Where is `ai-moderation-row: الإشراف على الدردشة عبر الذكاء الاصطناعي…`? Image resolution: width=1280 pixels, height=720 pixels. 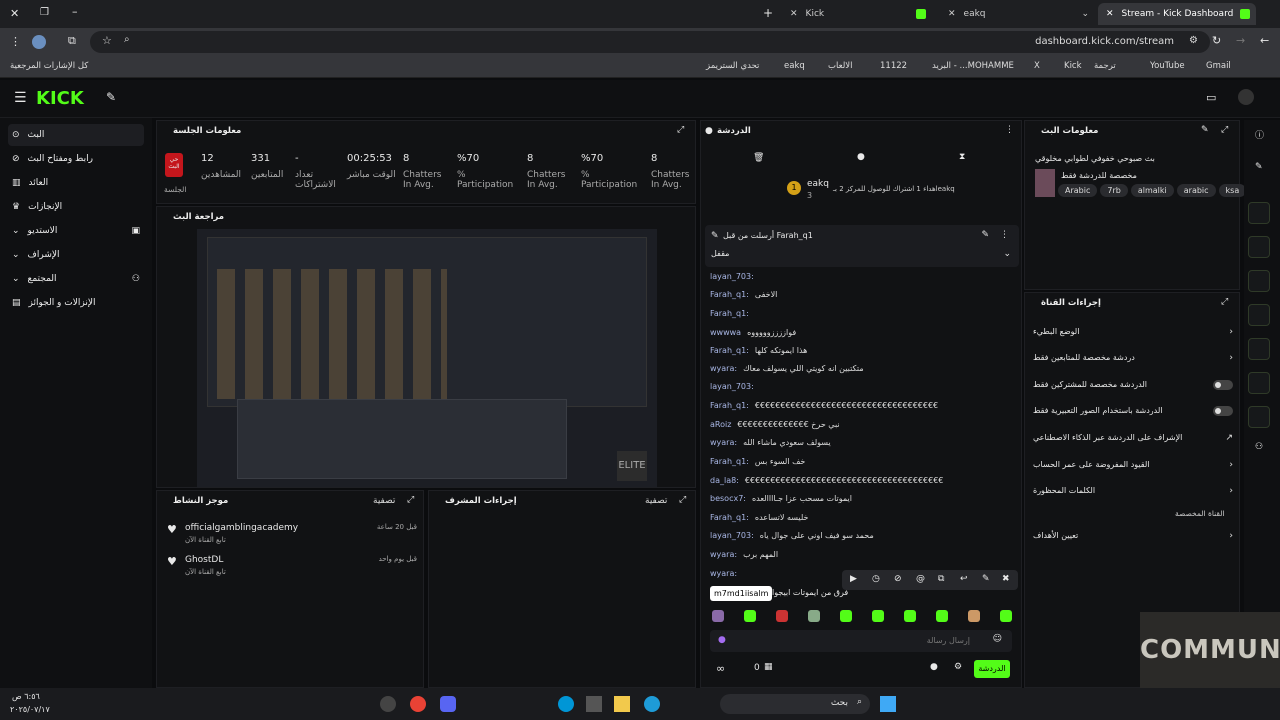 ai-moderation-row: الإشراف على الدردشة عبر الذكاء الاصطناعي… is located at coordinates (1133, 438).